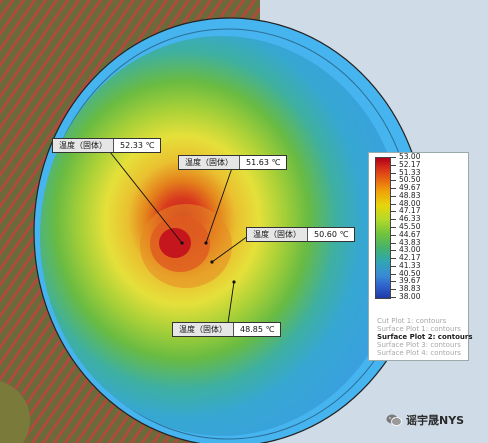  I want to click on hotspot-core, so click(175, 243).